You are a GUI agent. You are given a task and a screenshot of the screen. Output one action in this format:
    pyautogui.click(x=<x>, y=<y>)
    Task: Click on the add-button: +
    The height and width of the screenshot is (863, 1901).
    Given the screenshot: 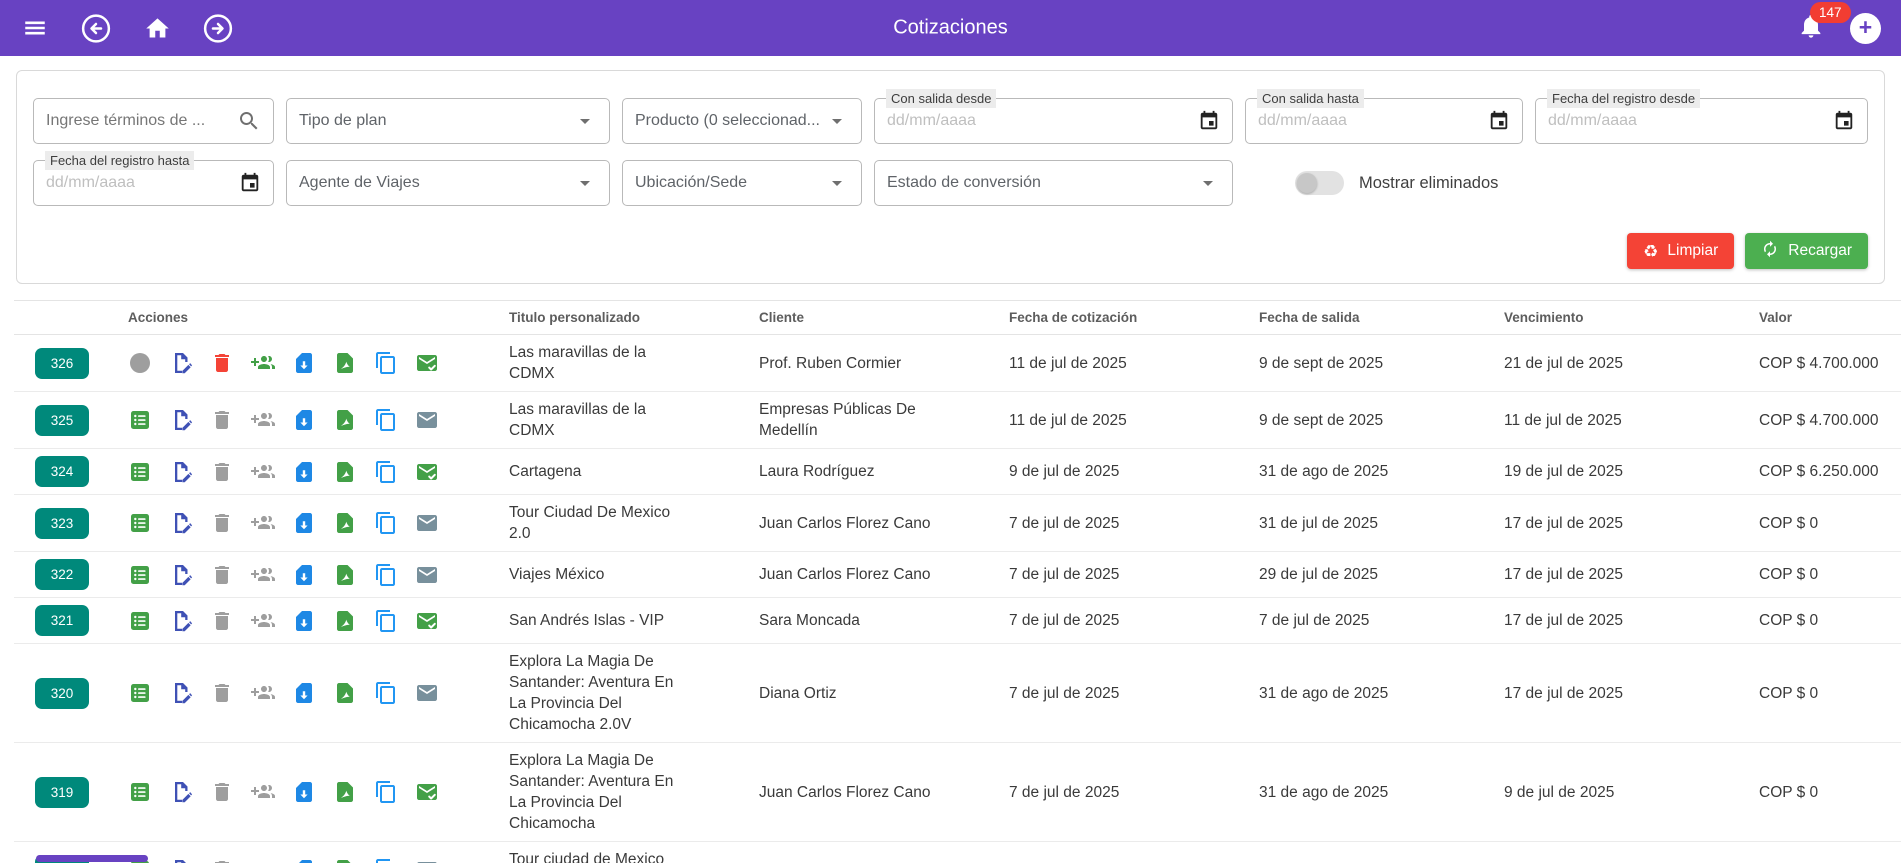 What is the action you would take?
    pyautogui.click(x=1865, y=28)
    